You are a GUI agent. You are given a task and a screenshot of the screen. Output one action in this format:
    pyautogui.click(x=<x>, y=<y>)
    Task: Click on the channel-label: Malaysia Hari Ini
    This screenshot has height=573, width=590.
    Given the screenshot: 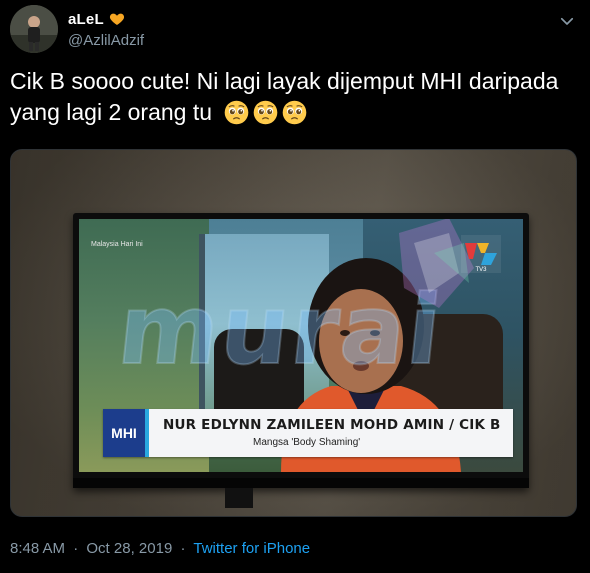 What is the action you would take?
    pyautogui.click(x=117, y=244)
    